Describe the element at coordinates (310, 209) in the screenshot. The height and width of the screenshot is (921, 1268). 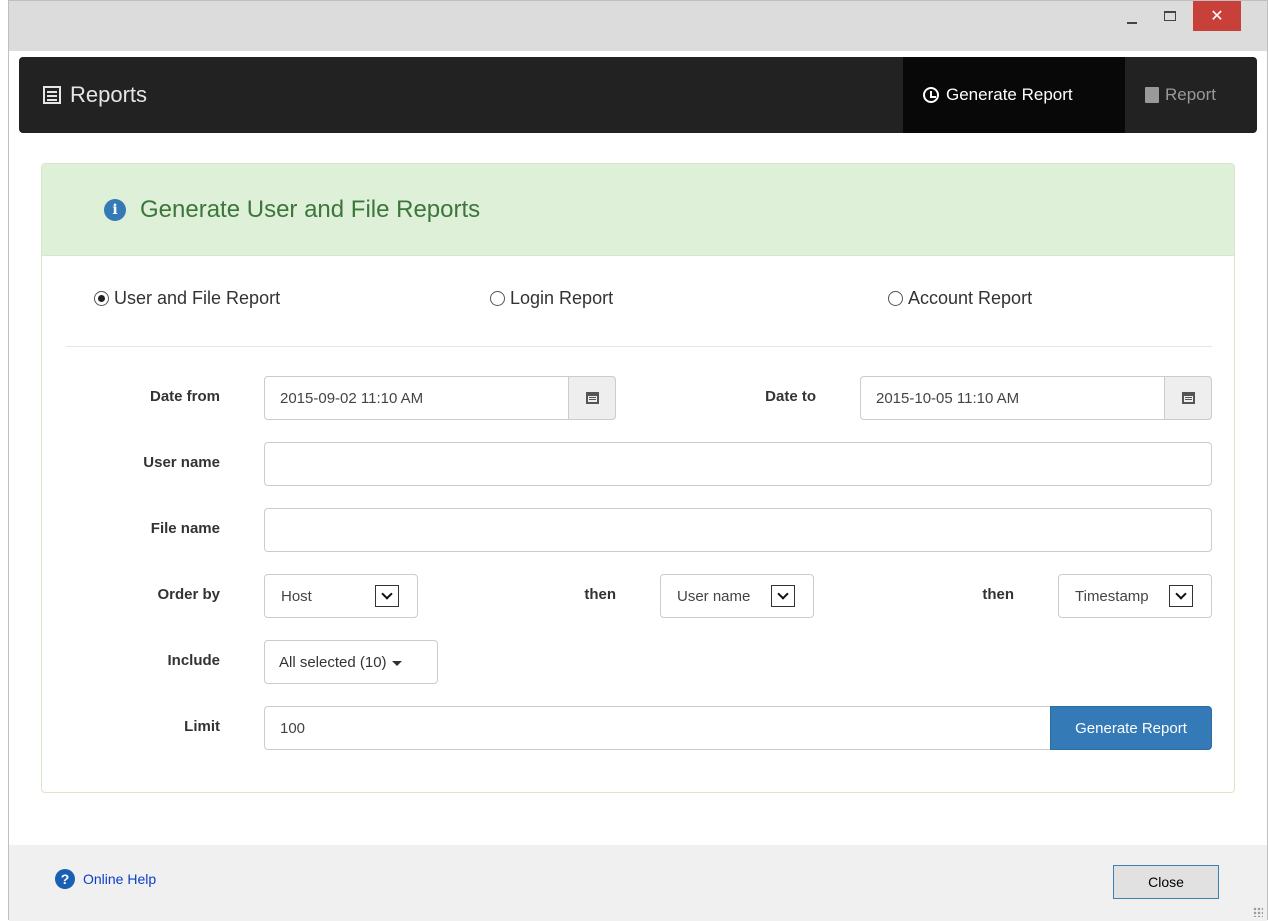
I see `panel-title: Generate User and File Reports` at that location.